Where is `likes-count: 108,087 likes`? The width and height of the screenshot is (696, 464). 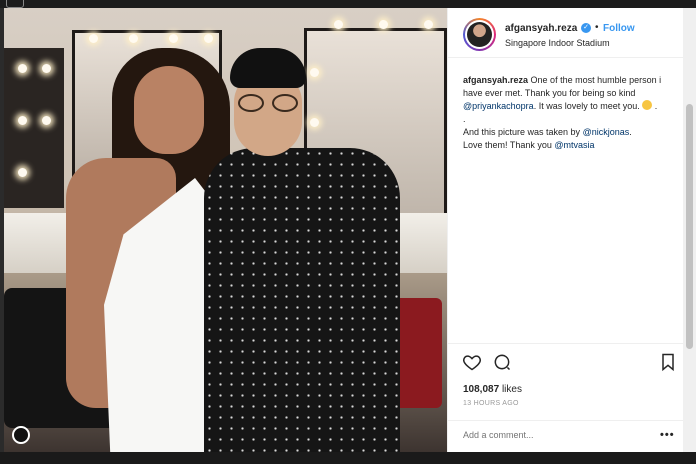 likes-count: 108,087 likes is located at coordinates (492, 389).